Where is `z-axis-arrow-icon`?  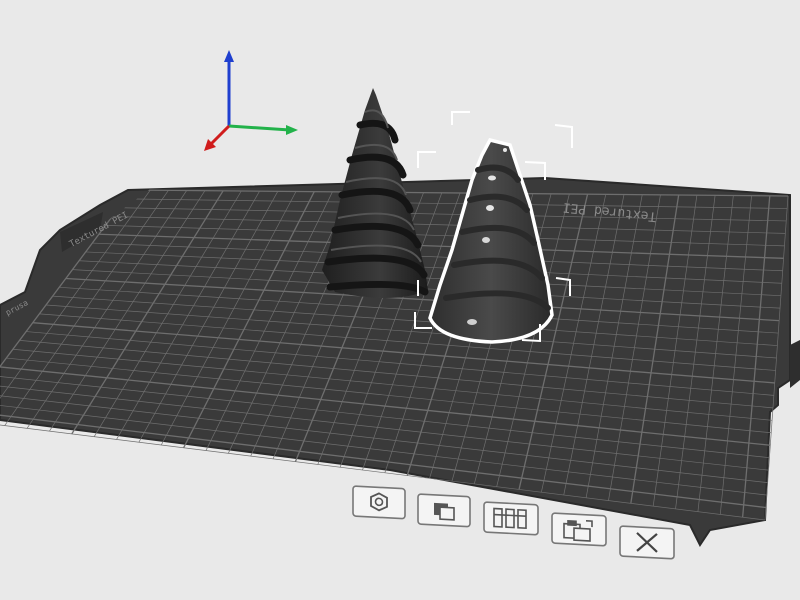
z-axis-arrow-icon is located at coordinates (229, 56).